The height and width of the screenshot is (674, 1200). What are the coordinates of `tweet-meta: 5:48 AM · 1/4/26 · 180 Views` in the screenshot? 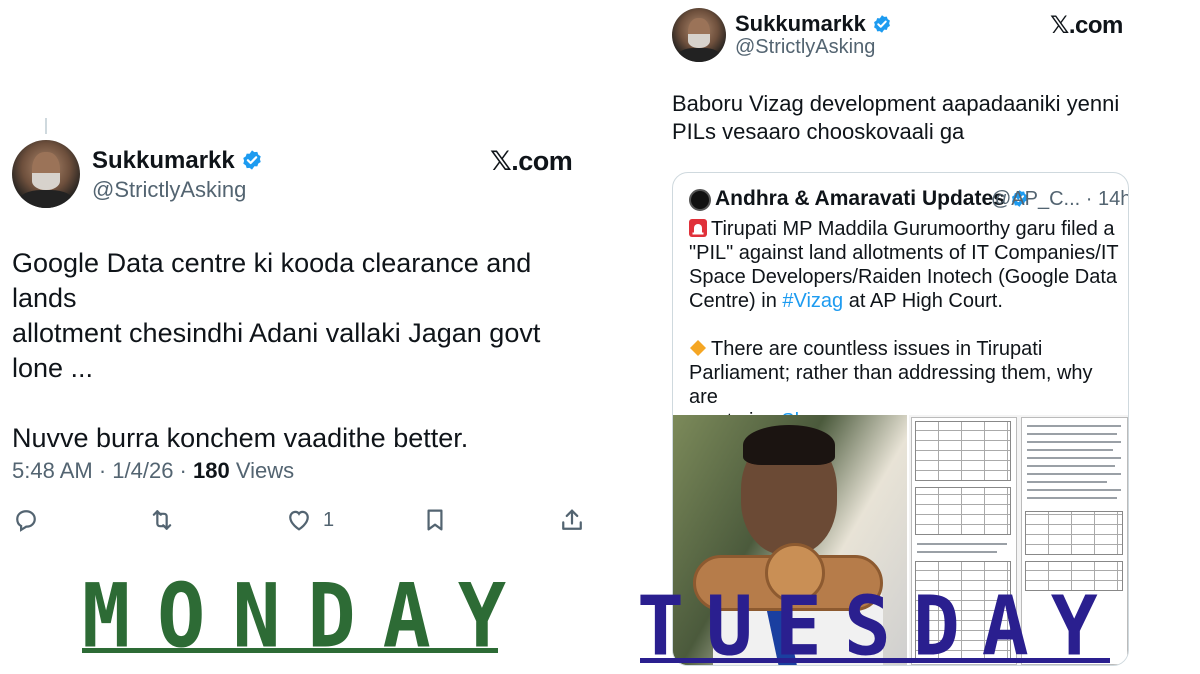 It's located at (153, 471).